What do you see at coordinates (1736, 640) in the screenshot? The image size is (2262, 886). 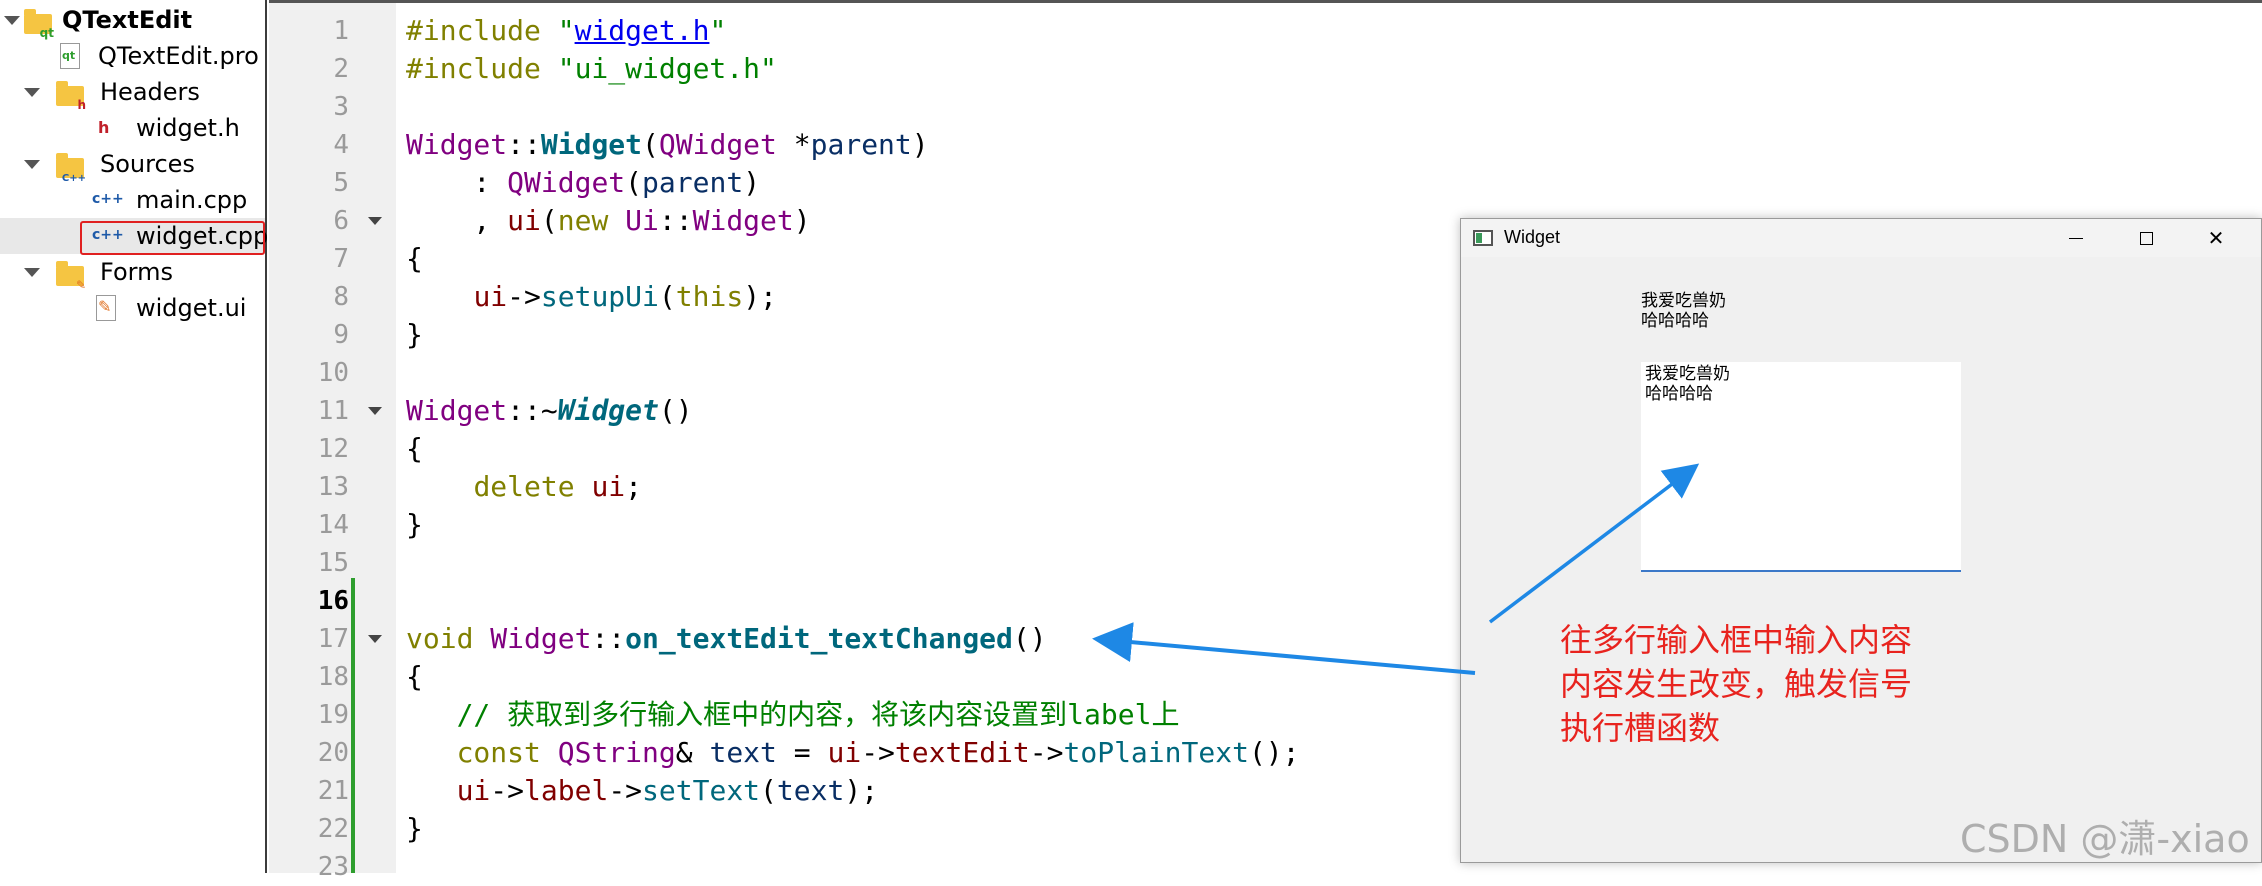 I see `annotation-text-line1: 往多行输入框中输入内容` at bounding box center [1736, 640].